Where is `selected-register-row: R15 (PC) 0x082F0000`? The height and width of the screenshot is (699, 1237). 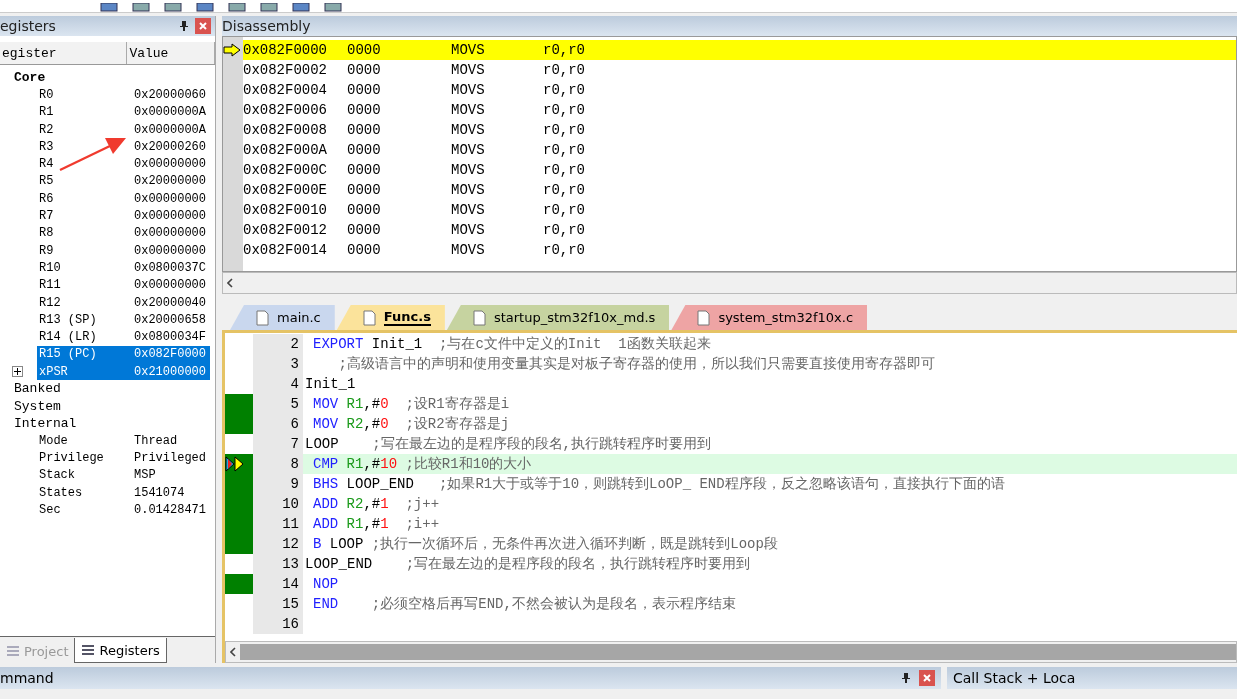
selected-register-row: R15 (PC) 0x082F0000 is located at coordinates (123, 354).